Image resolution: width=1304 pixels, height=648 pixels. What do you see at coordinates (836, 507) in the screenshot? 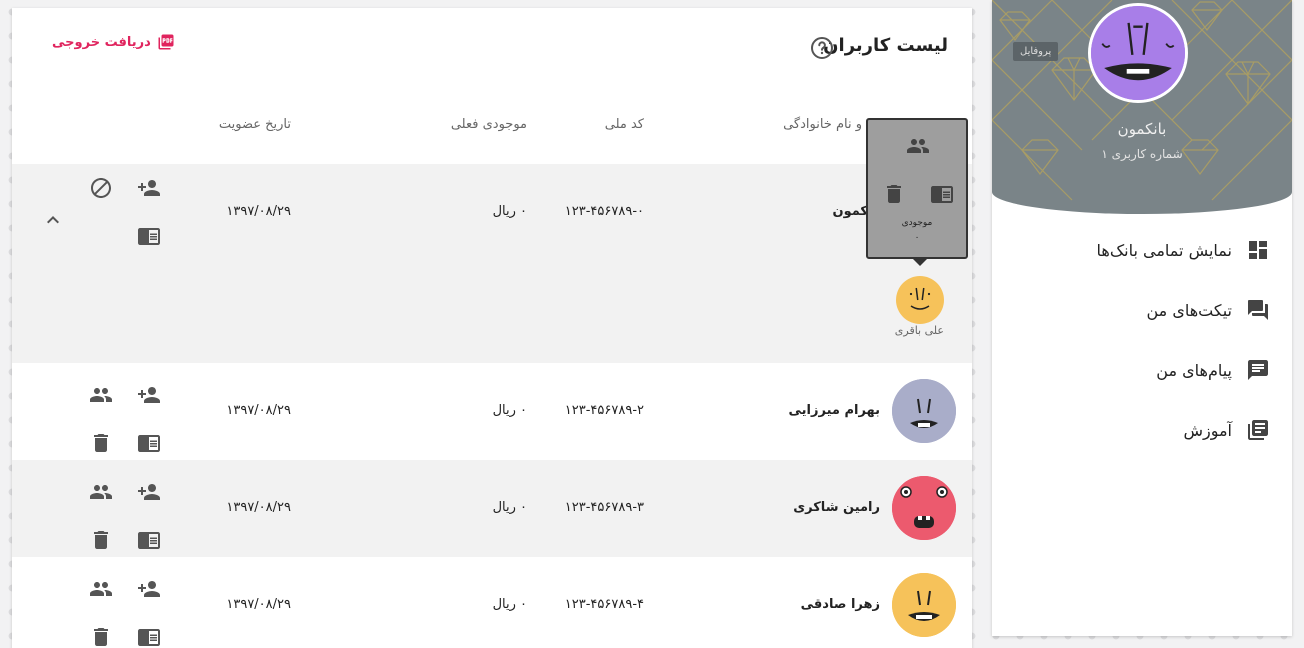
I see `user-name: رامین شاکری` at bounding box center [836, 507].